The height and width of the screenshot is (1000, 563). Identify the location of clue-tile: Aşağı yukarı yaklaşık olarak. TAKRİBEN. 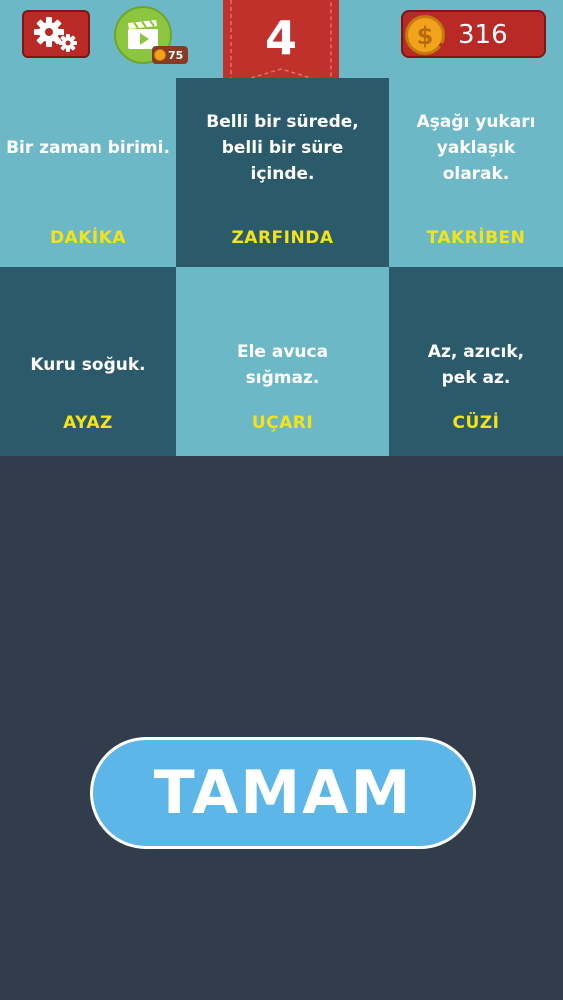
(476, 172).